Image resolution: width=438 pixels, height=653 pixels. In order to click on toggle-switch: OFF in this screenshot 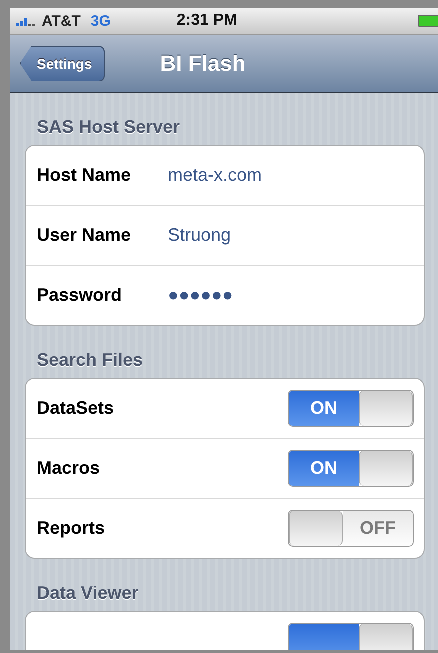, I will do `click(351, 528)`.